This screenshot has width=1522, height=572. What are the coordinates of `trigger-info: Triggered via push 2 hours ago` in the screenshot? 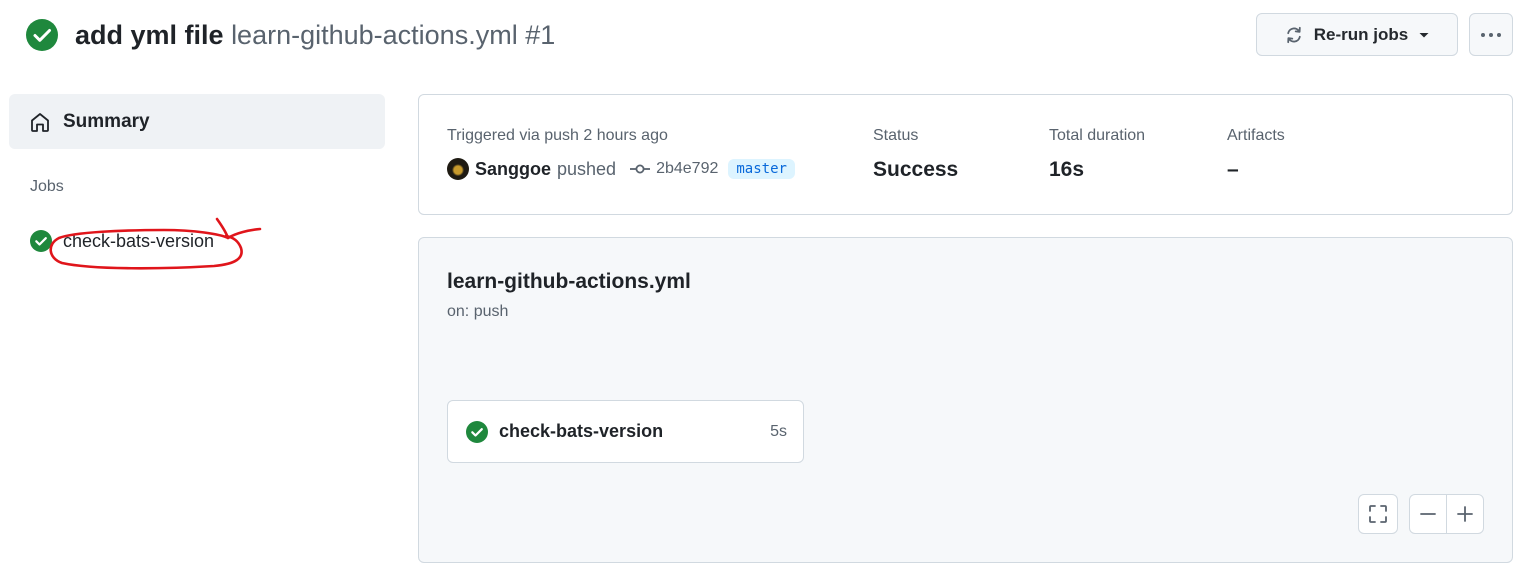 It's located at (557, 135).